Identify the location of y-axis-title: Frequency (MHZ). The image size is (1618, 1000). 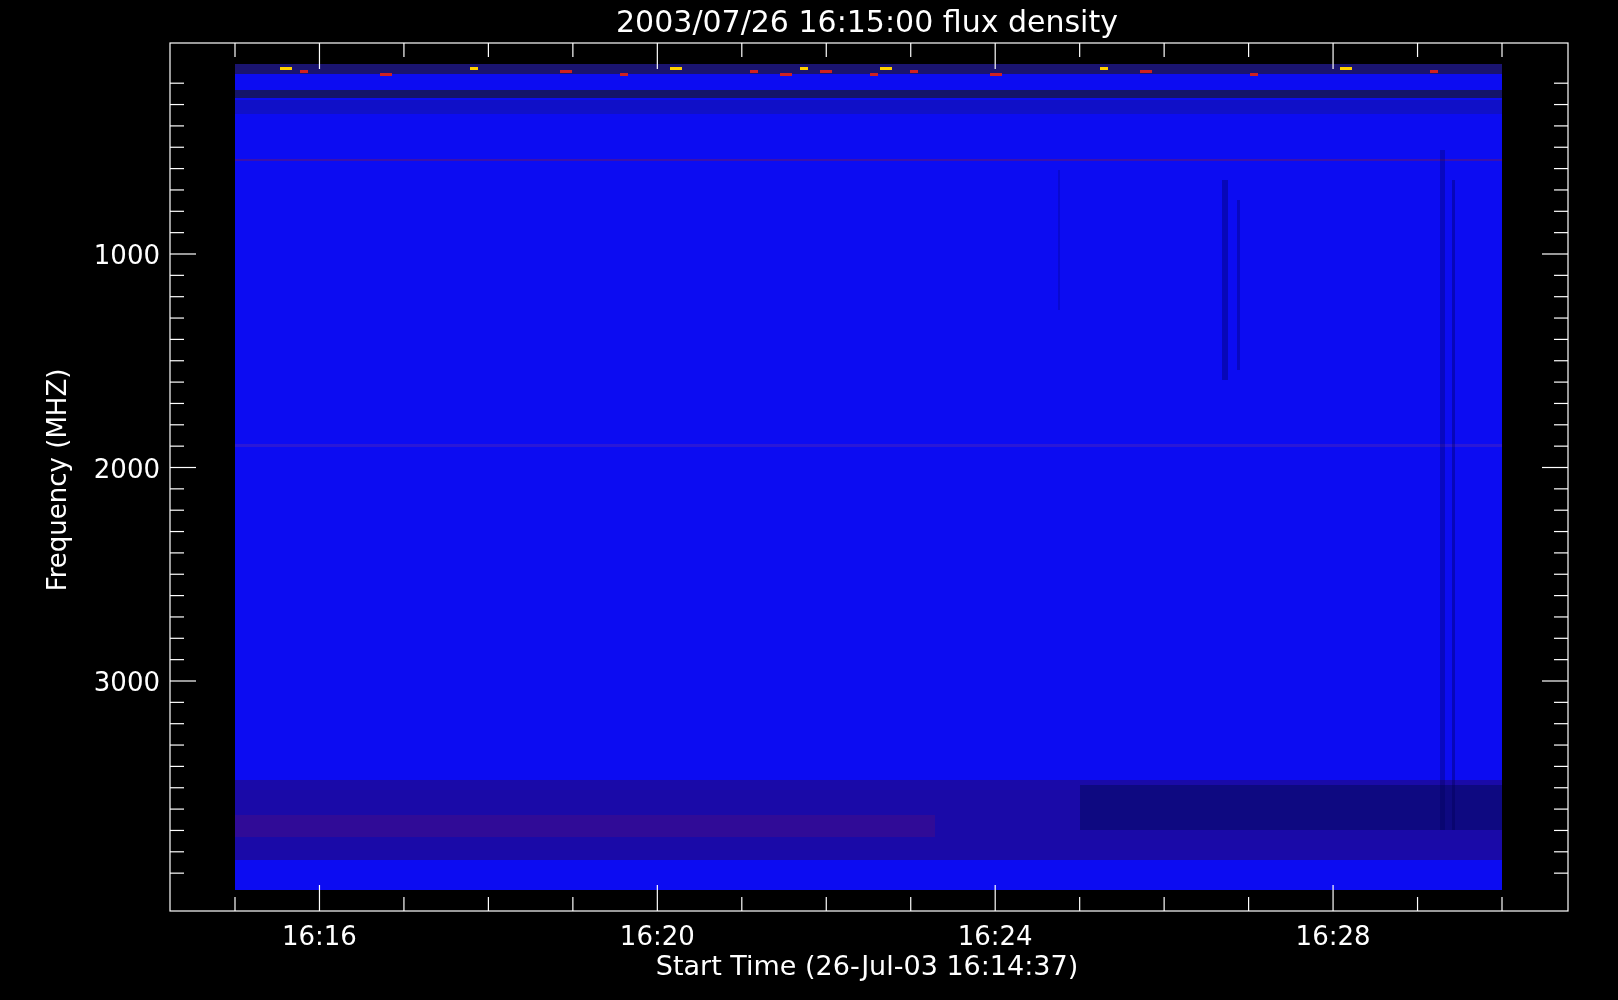
(57, 480).